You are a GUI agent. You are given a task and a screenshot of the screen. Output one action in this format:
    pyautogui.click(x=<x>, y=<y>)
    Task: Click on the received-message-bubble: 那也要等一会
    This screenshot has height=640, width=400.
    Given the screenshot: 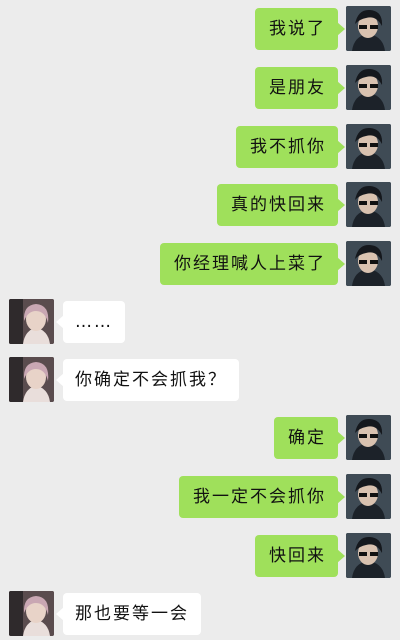 What is the action you would take?
    pyautogui.click(x=128, y=614)
    